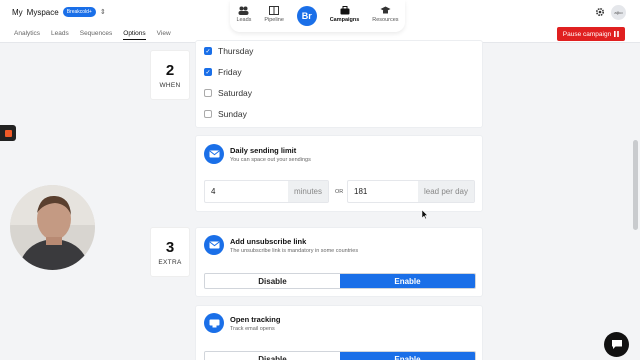  I want to click on minutes-input: 4 minutes, so click(266, 191).